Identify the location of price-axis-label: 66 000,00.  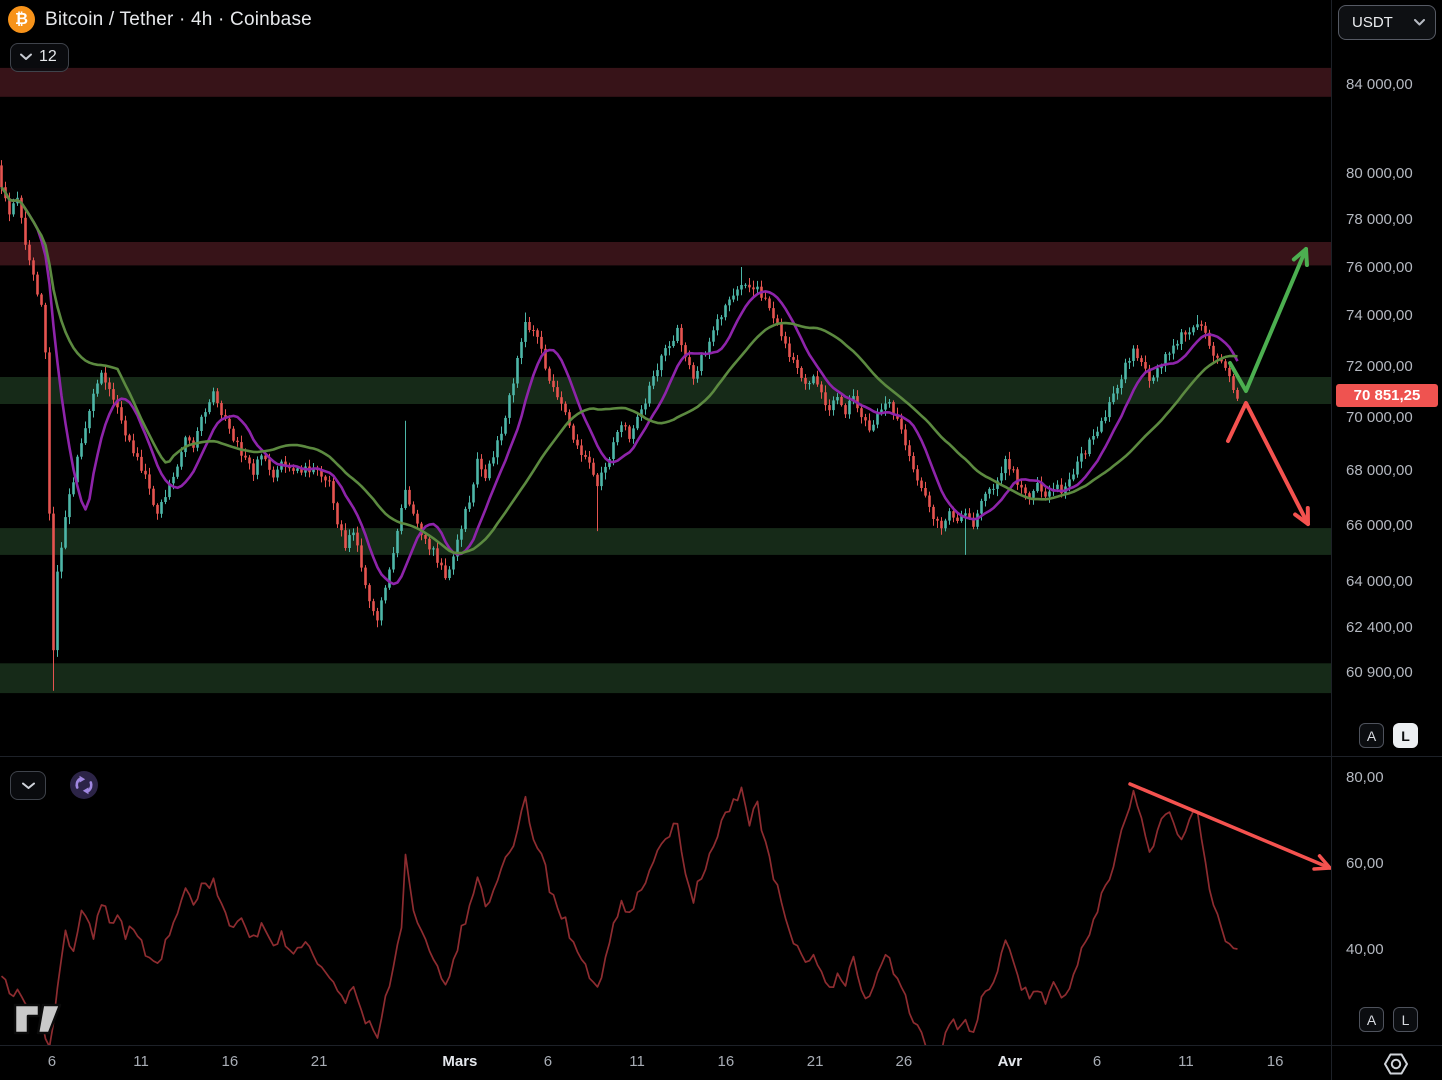
(1379, 525).